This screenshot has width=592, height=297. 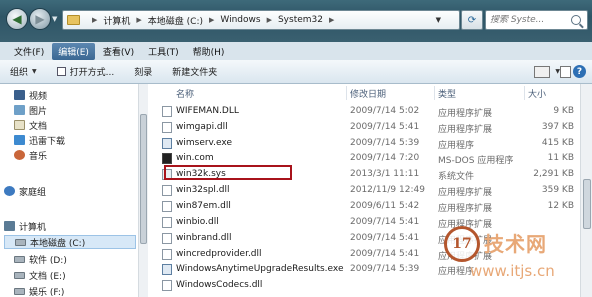 What do you see at coordinates (296, 72) in the screenshot?
I see `command-bar: 组织 ▼ 打开方式... 刻录 新建文件夹 ▼ ?` at bounding box center [296, 72].